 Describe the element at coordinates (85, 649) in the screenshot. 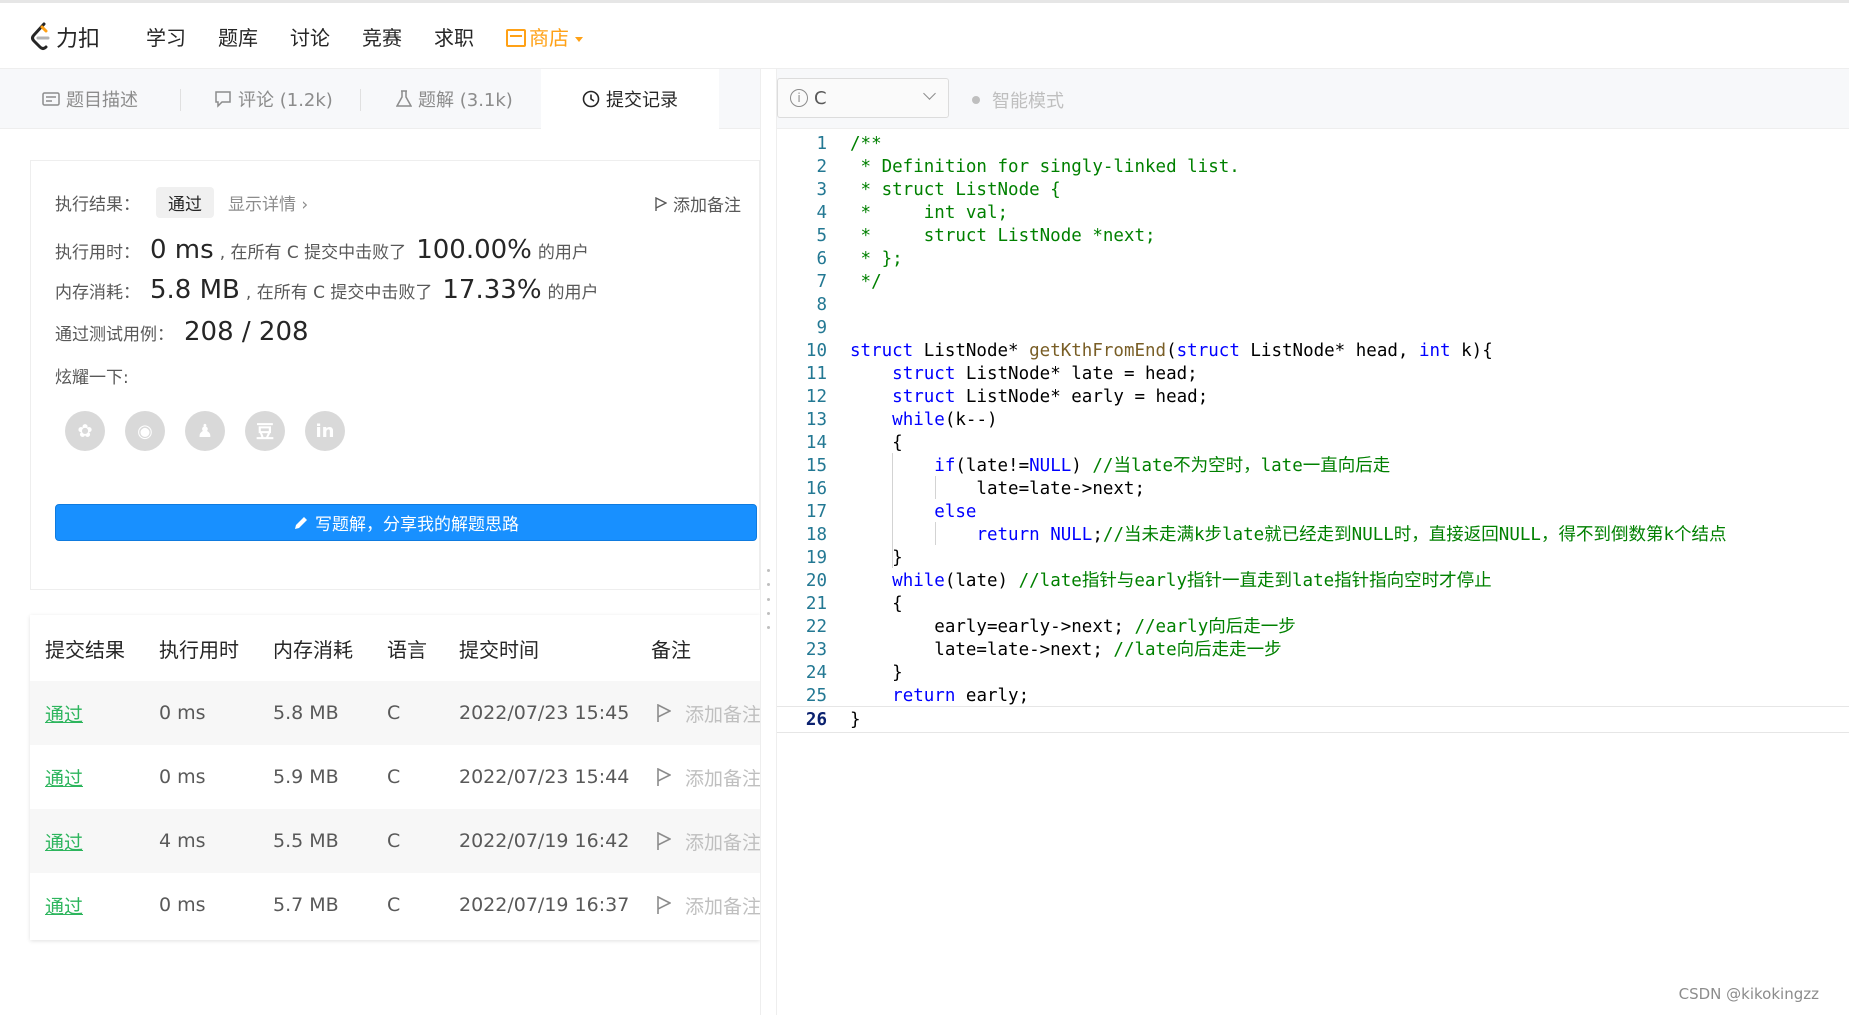

I see `column-header-result: 提交结果` at that location.